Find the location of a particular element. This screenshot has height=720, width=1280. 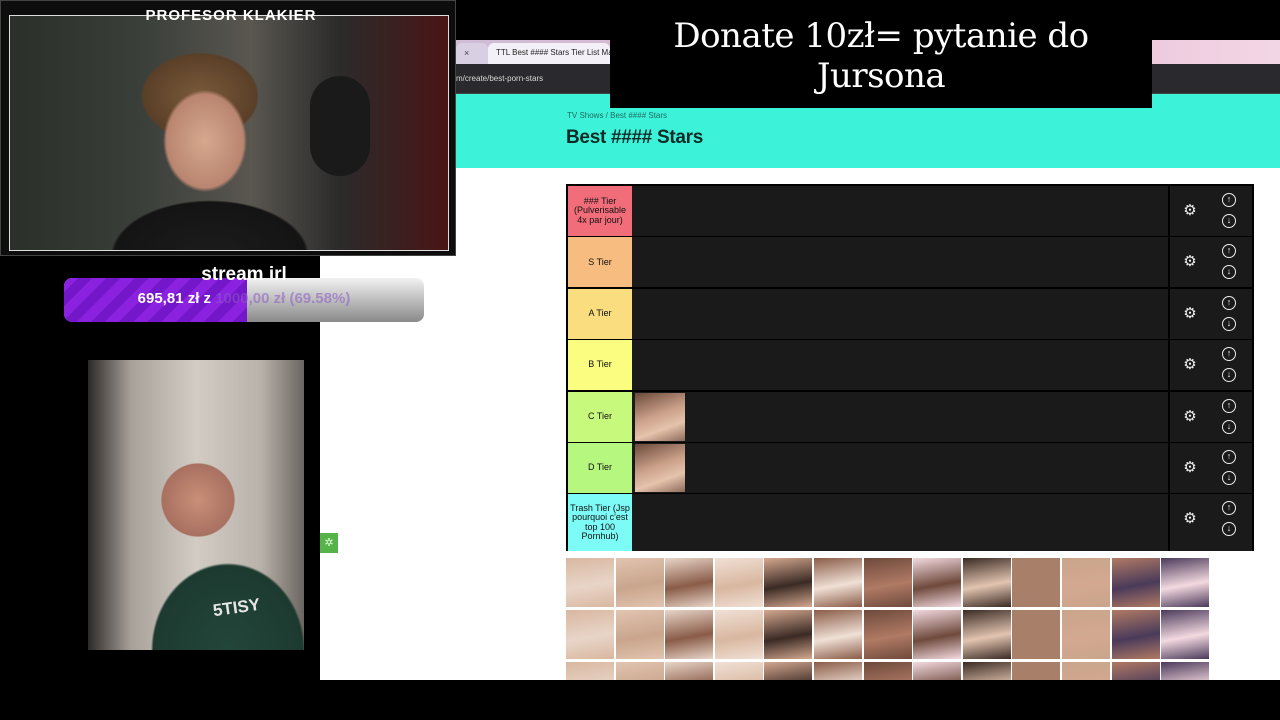

tier-row: ### Tier (Pulverisable 4x par jour) ⚙ ↑ ↓ is located at coordinates (910, 211).